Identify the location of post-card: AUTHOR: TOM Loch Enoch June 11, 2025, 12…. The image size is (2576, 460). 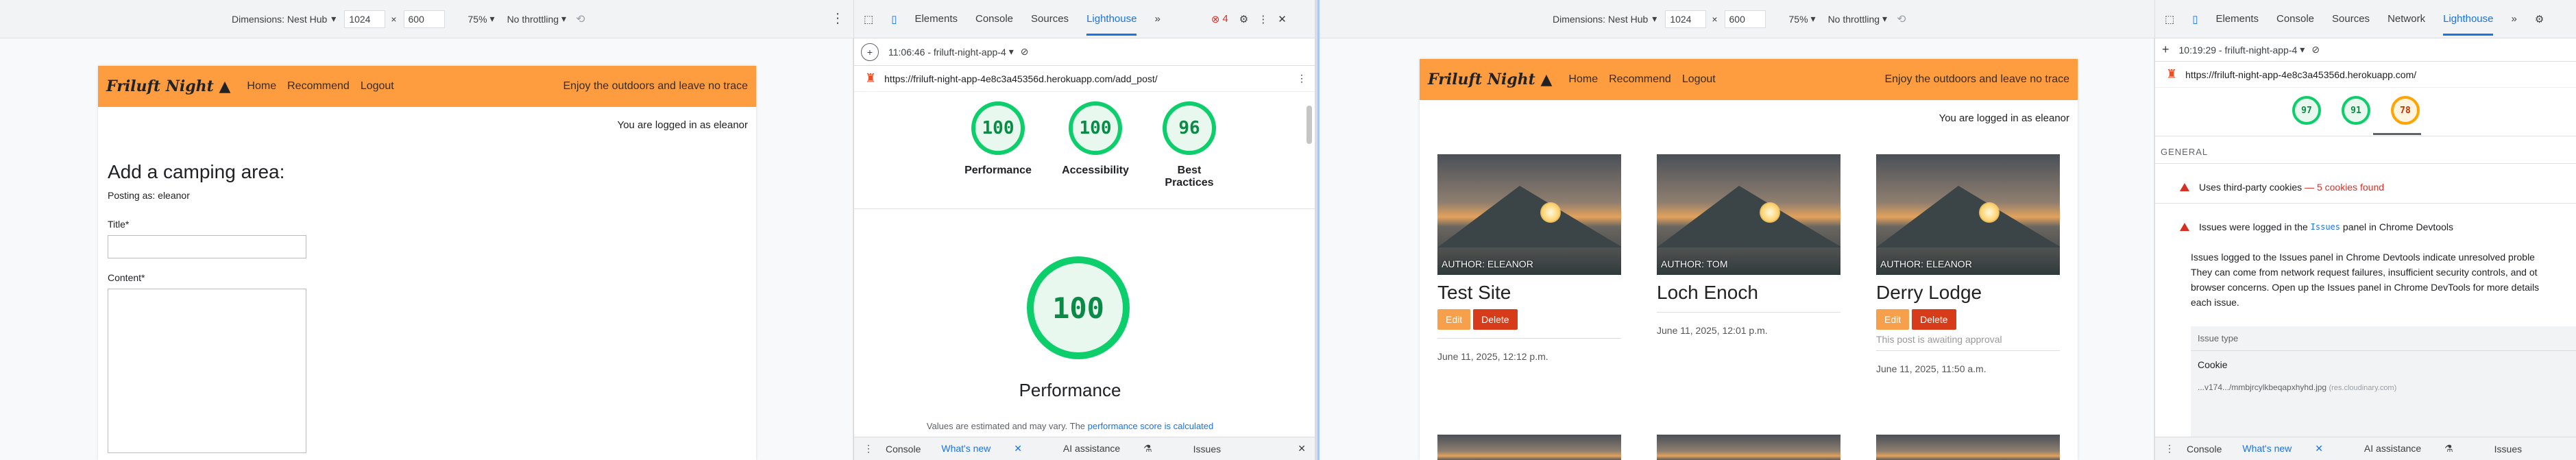
(1748, 245).